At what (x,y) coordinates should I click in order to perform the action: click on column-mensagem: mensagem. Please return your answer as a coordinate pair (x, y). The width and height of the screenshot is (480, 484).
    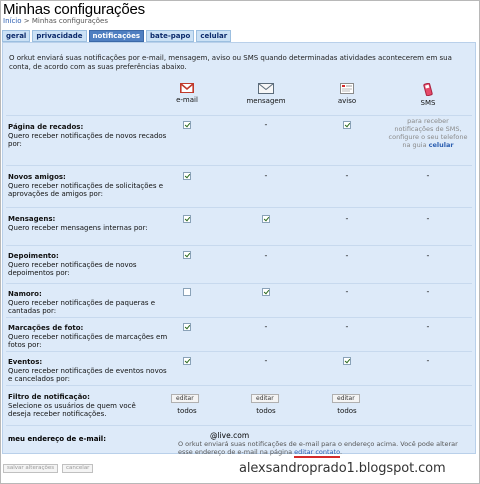
    Looking at the image, I should click on (266, 94).